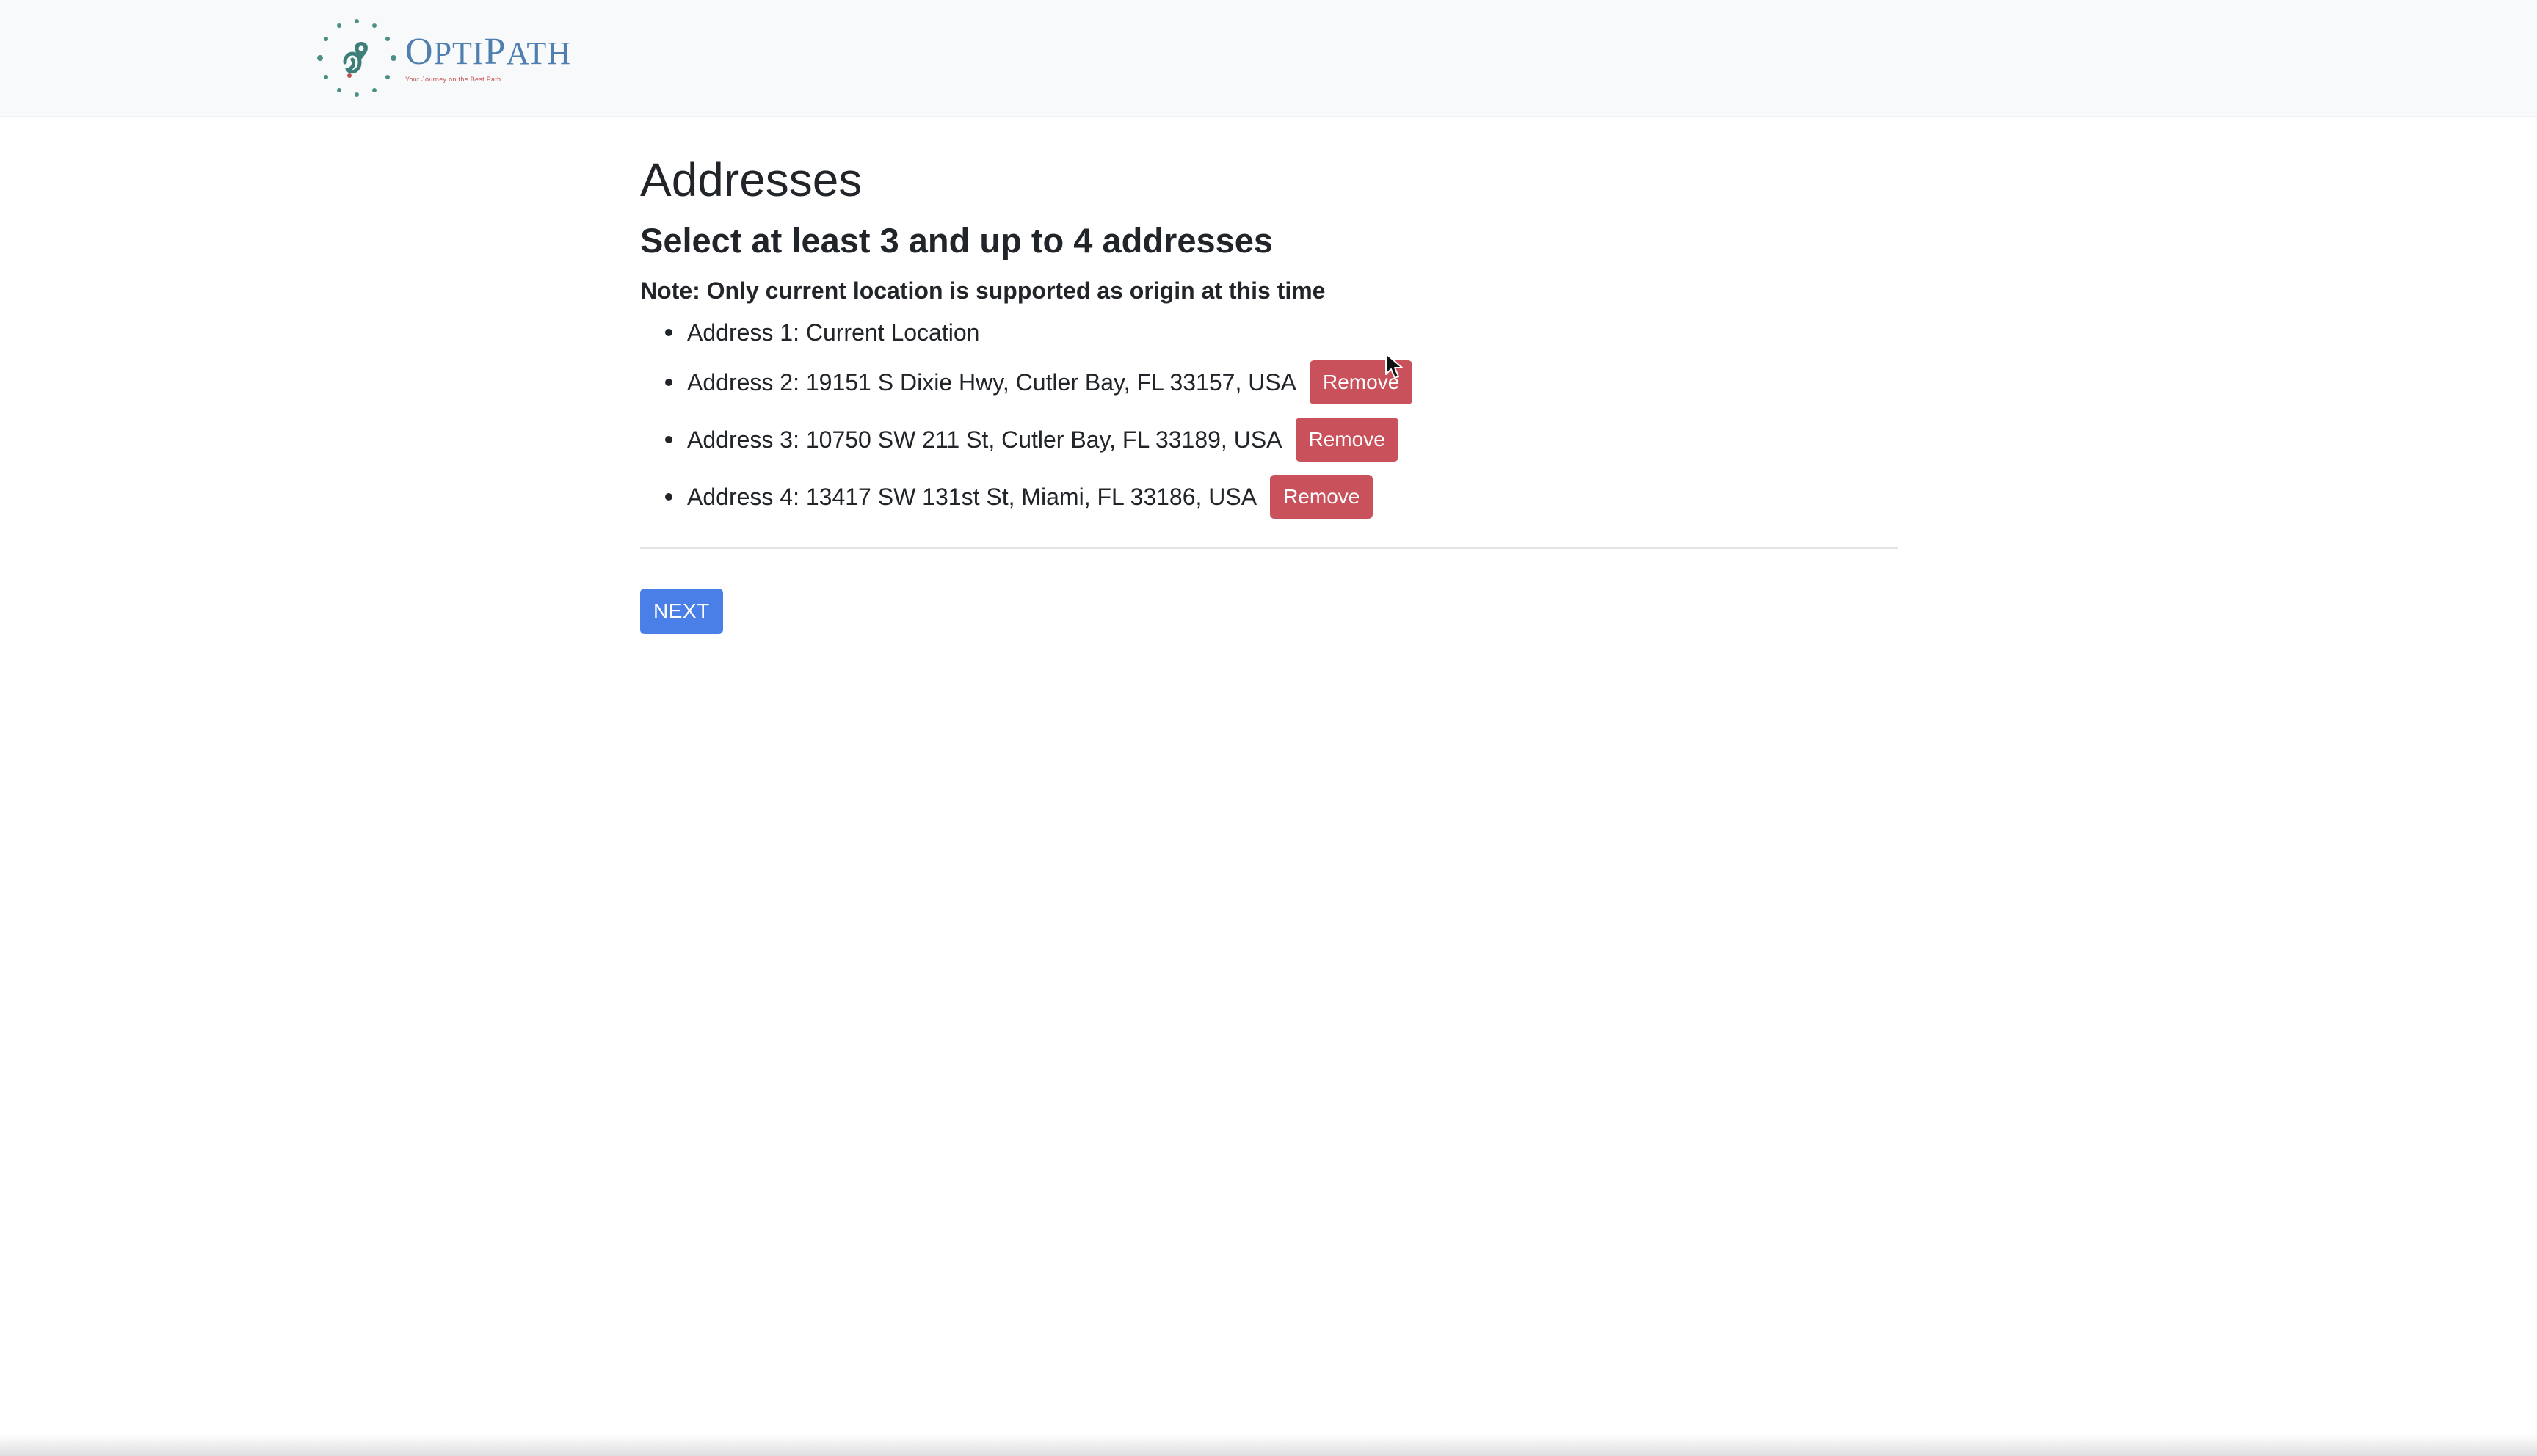 The width and height of the screenshot is (2537, 1456). Describe the element at coordinates (1268, 59) in the screenshot. I see `navbar: OPTIPATH Your Journey on the Best Path` at that location.